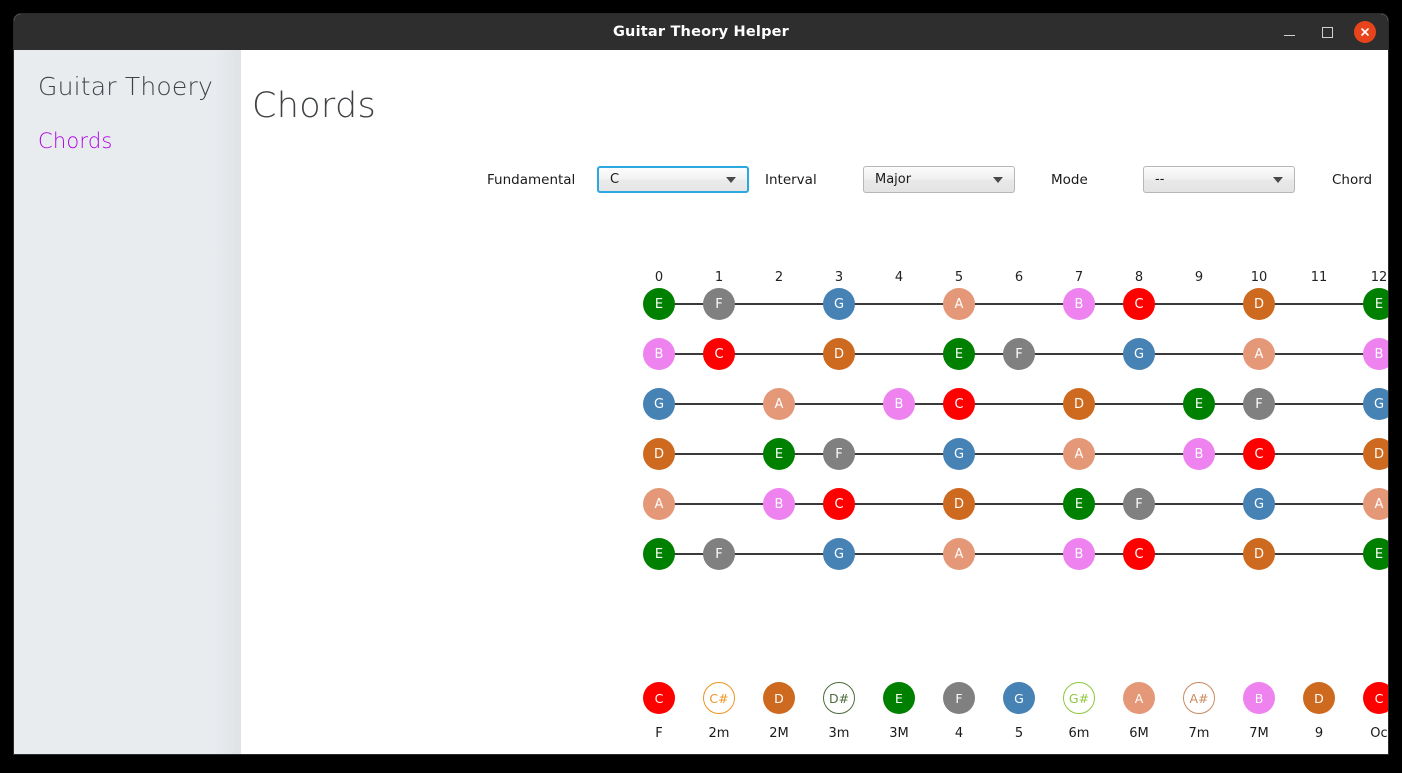  Describe the element at coordinates (839, 733) in the screenshot. I see `legend-degree-label: 3m` at that location.